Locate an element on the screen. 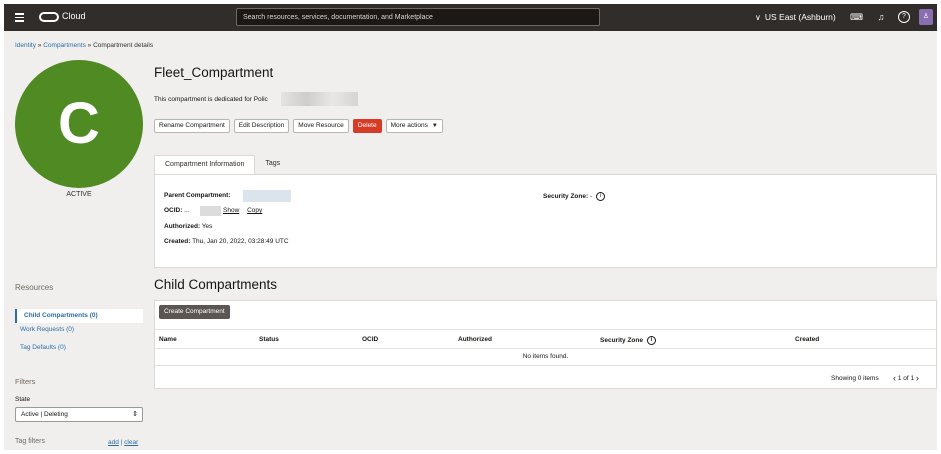  parent-compartment-row: Parent Compartment: is located at coordinates (197, 195).